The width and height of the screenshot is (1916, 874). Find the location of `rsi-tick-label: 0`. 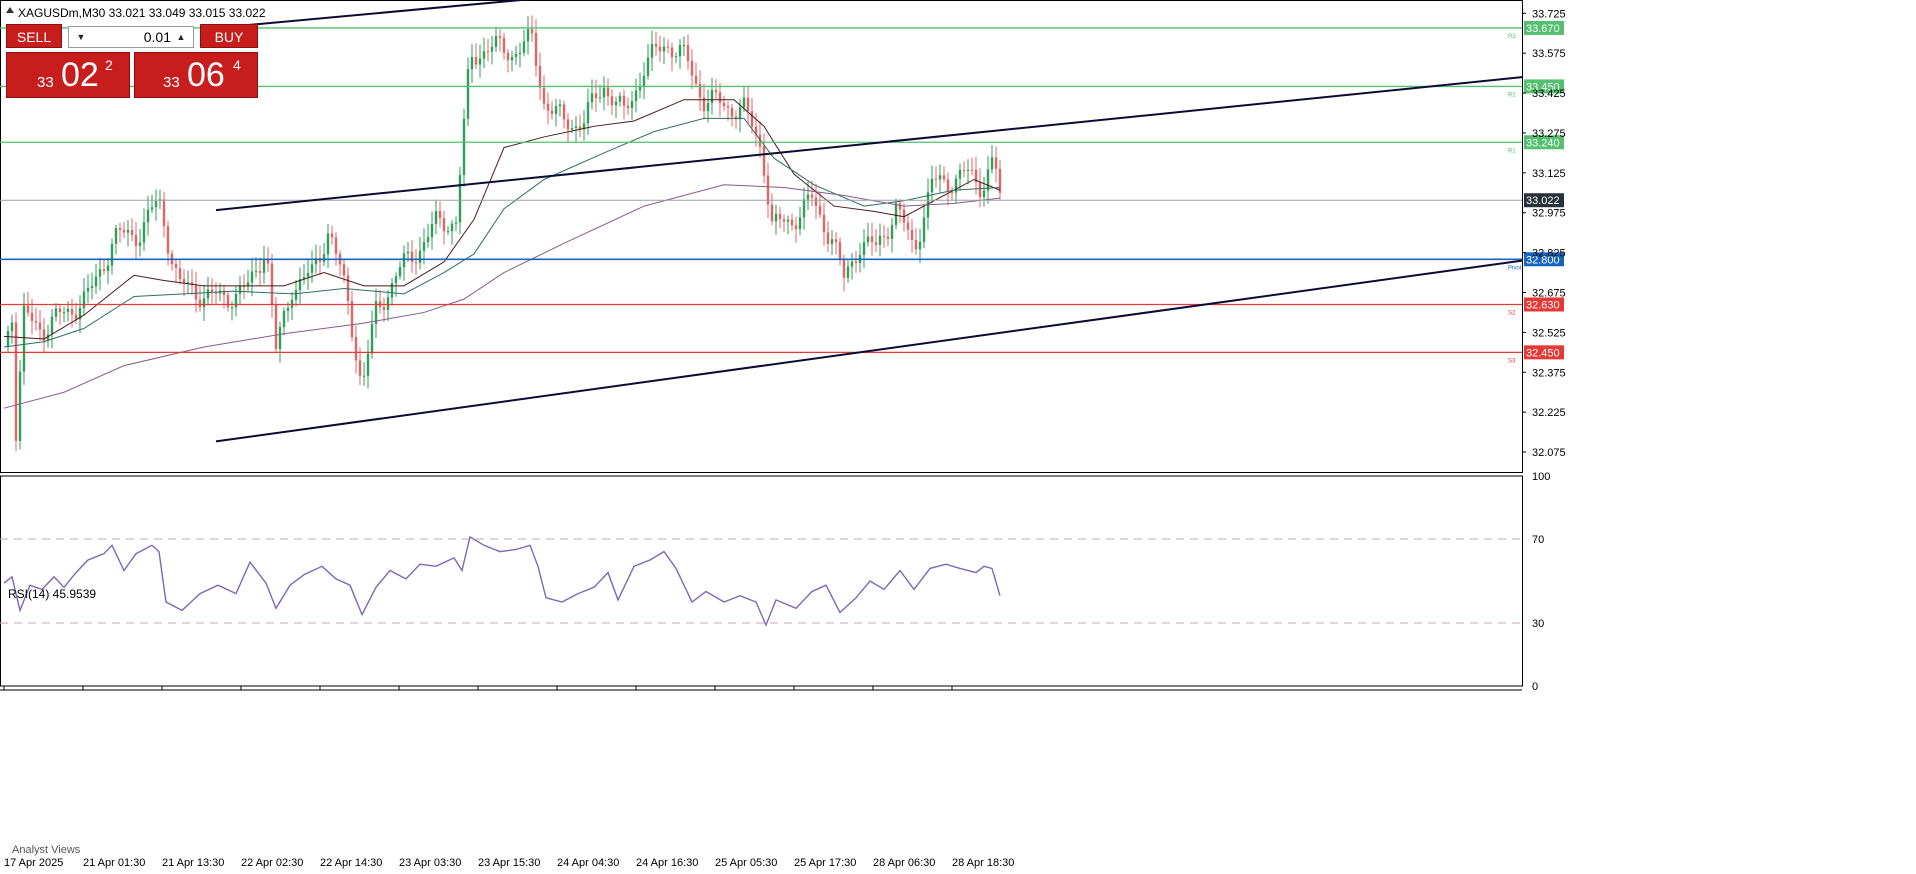

rsi-tick-label: 0 is located at coordinates (1535, 687).